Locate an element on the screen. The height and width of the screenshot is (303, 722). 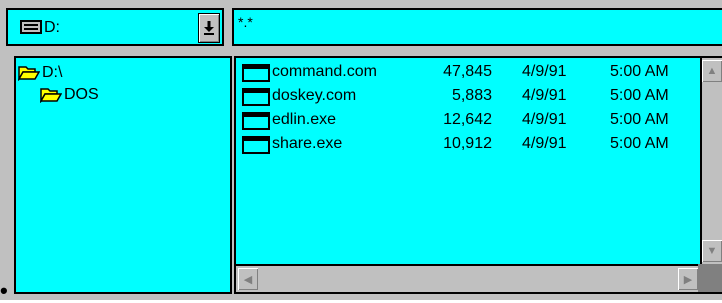
list-item: edlin.exe 12,642 4/9/91 5:00 AM is located at coordinates (470, 120).